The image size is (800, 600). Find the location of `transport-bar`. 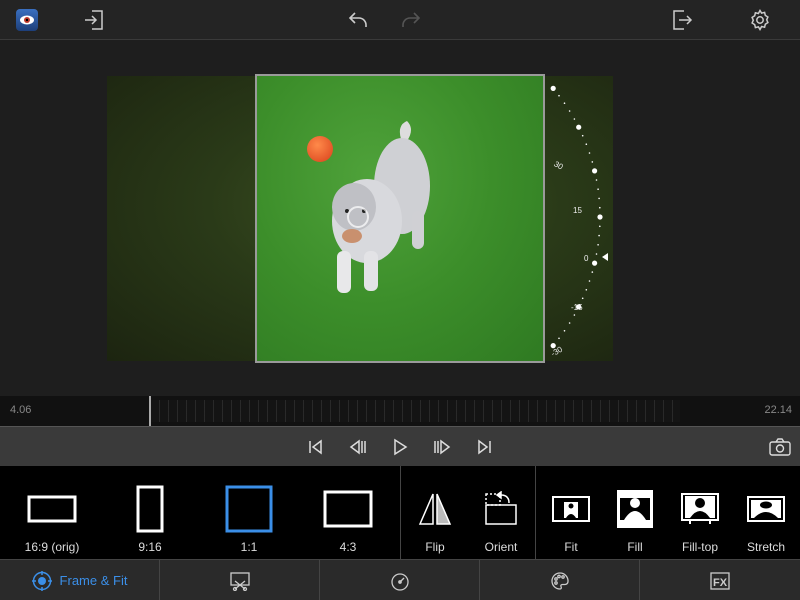

transport-bar is located at coordinates (400, 446).